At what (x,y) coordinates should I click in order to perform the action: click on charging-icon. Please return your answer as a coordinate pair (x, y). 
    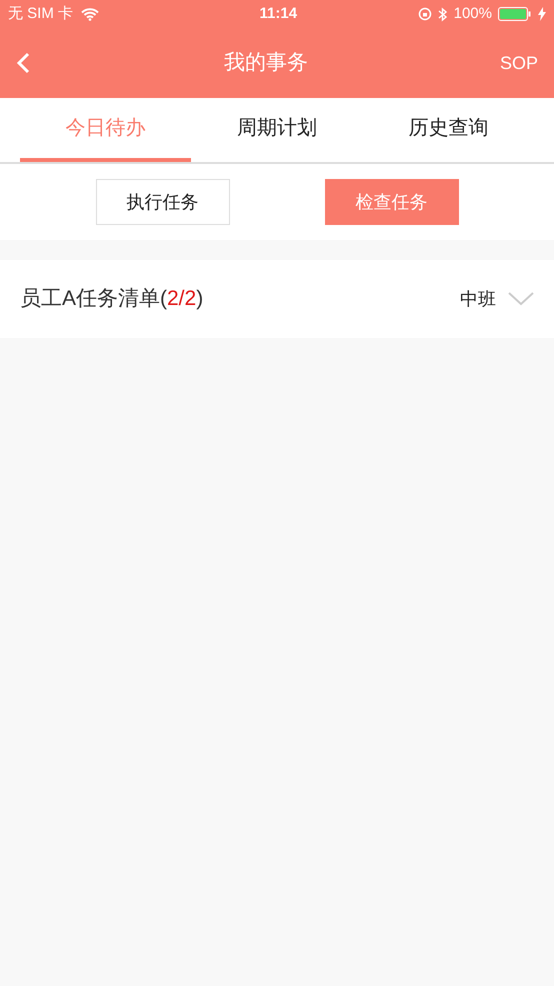
    Looking at the image, I should click on (542, 14).